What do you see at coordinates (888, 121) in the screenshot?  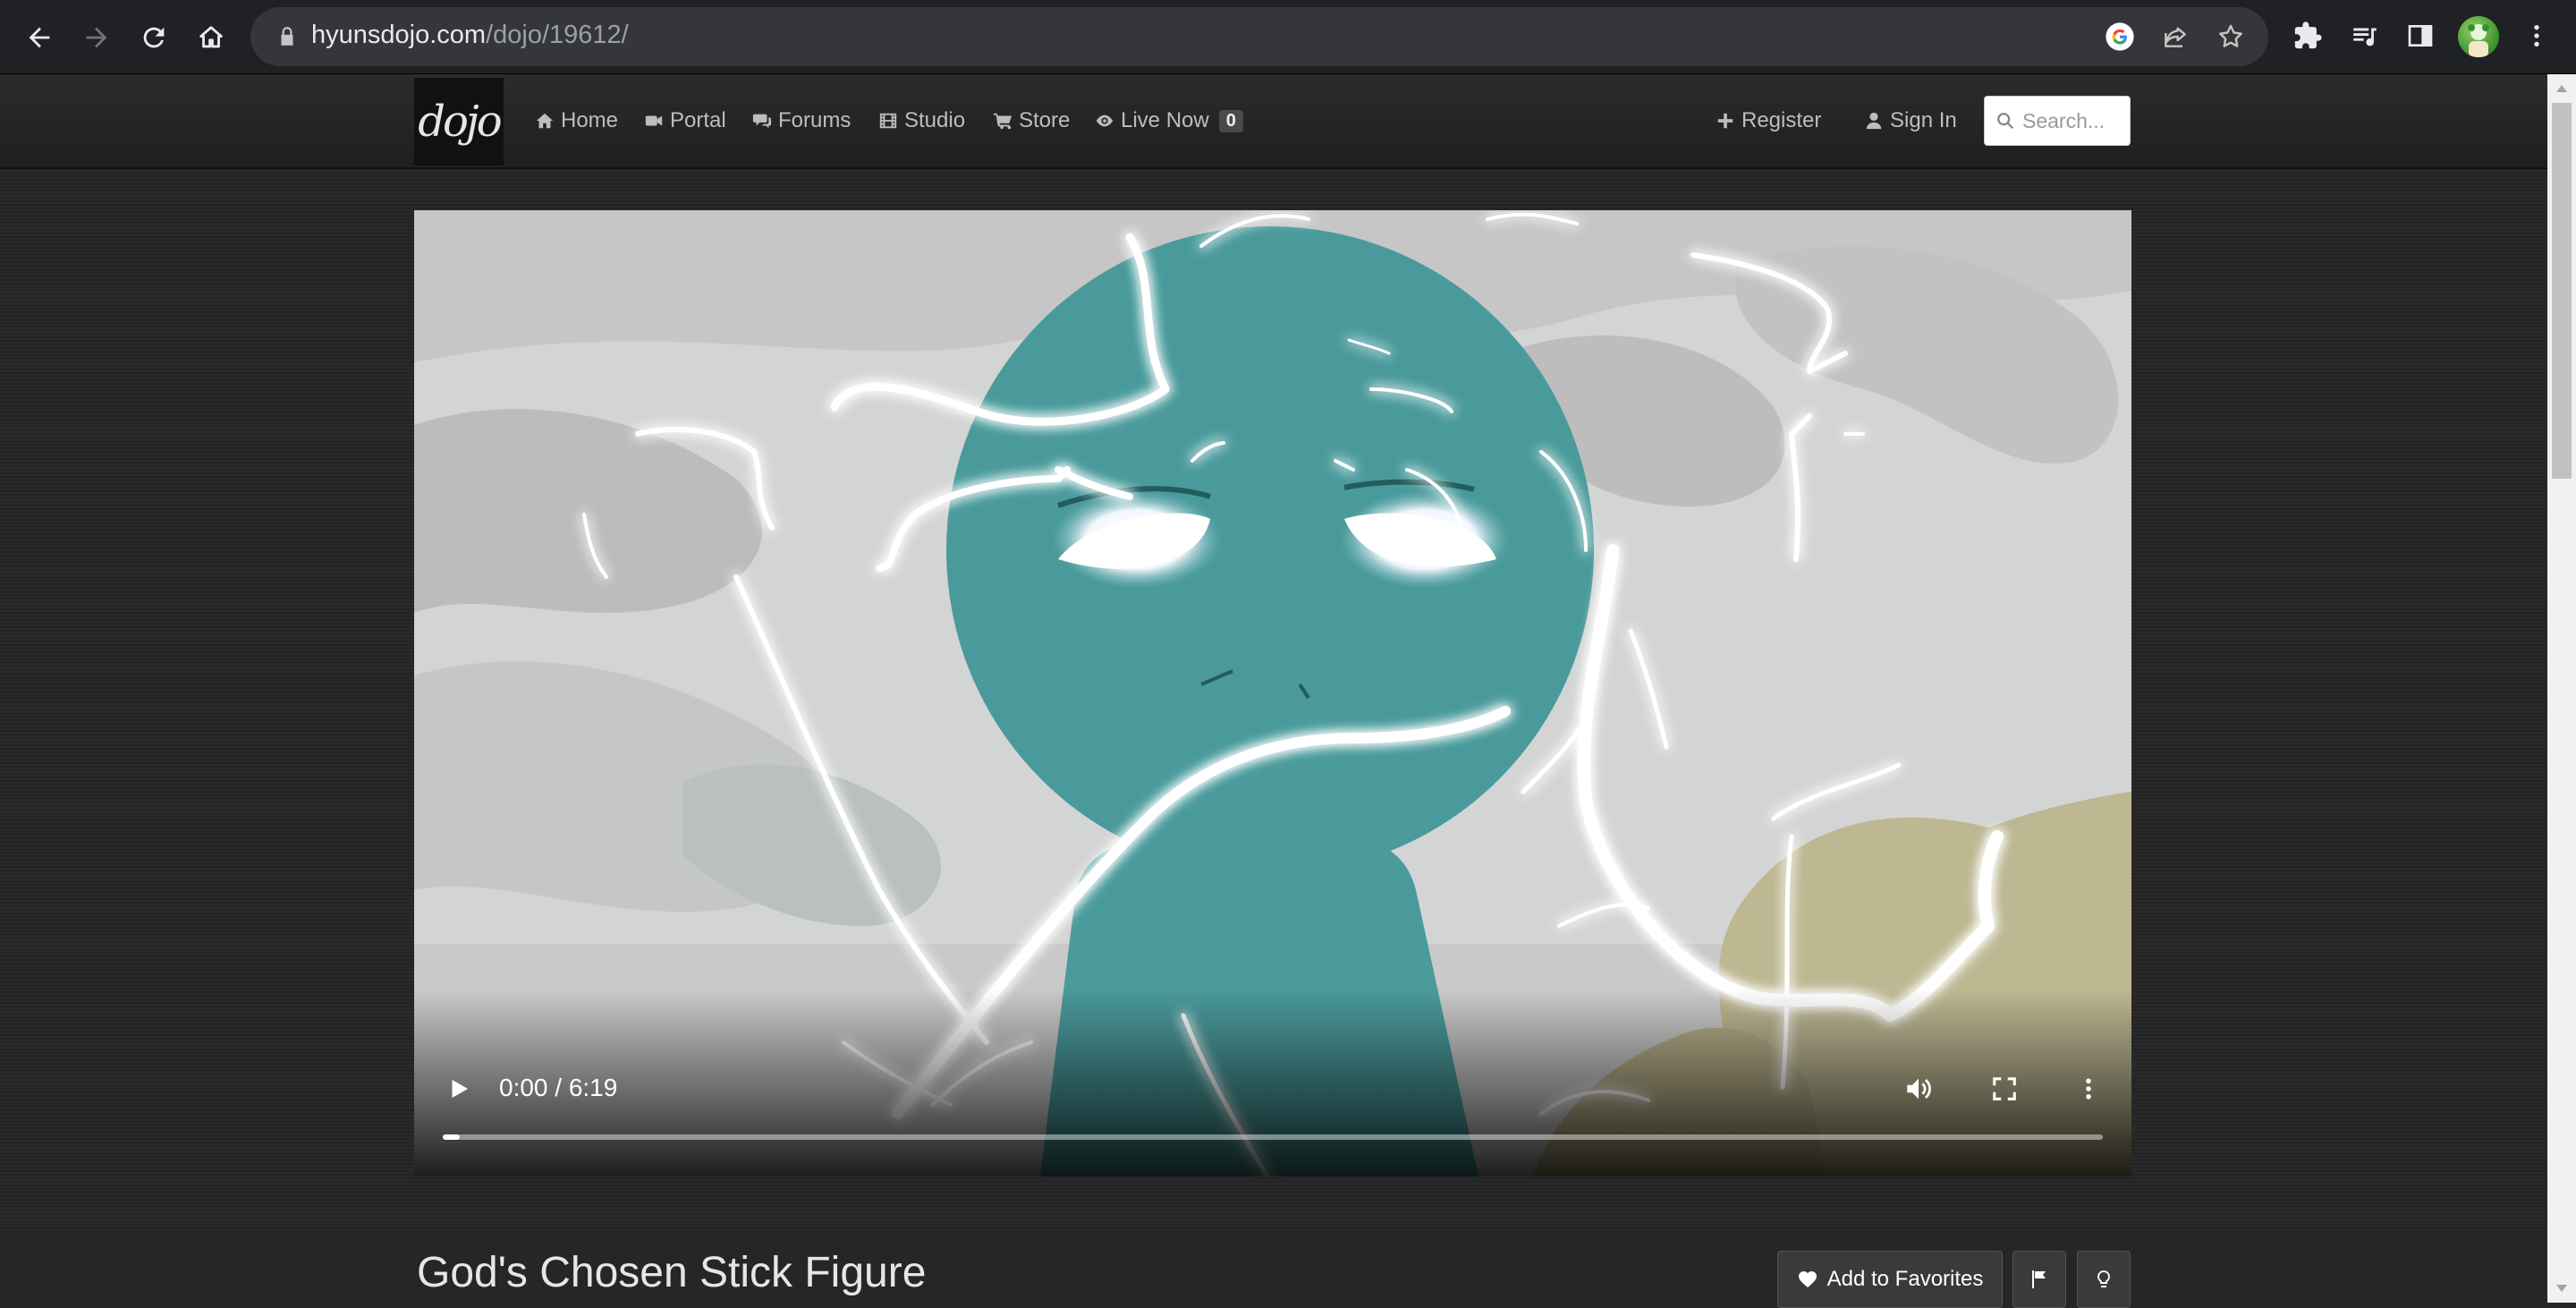 I see `film-icon` at bounding box center [888, 121].